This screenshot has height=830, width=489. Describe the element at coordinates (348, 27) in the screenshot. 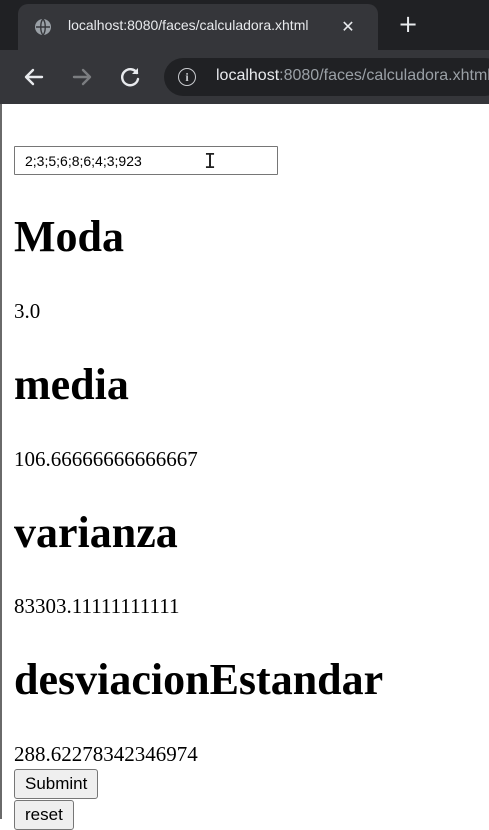

I see `close-icon: ✕` at that location.